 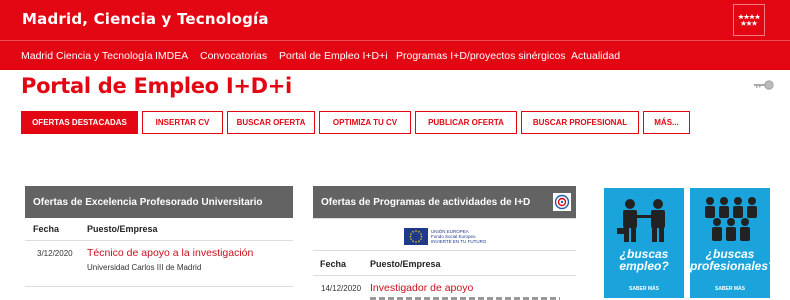 I want to click on nav-portal-empleo: Portal de Empleo I+D+i, so click(x=333, y=56).